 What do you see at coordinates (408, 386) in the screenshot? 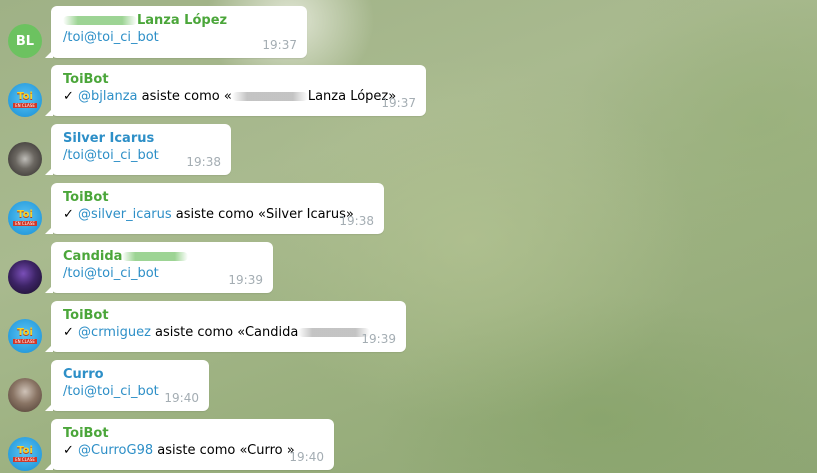
I see `message-row: Curro /toi@toi_ci_bot 19:40` at bounding box center [408, 386].